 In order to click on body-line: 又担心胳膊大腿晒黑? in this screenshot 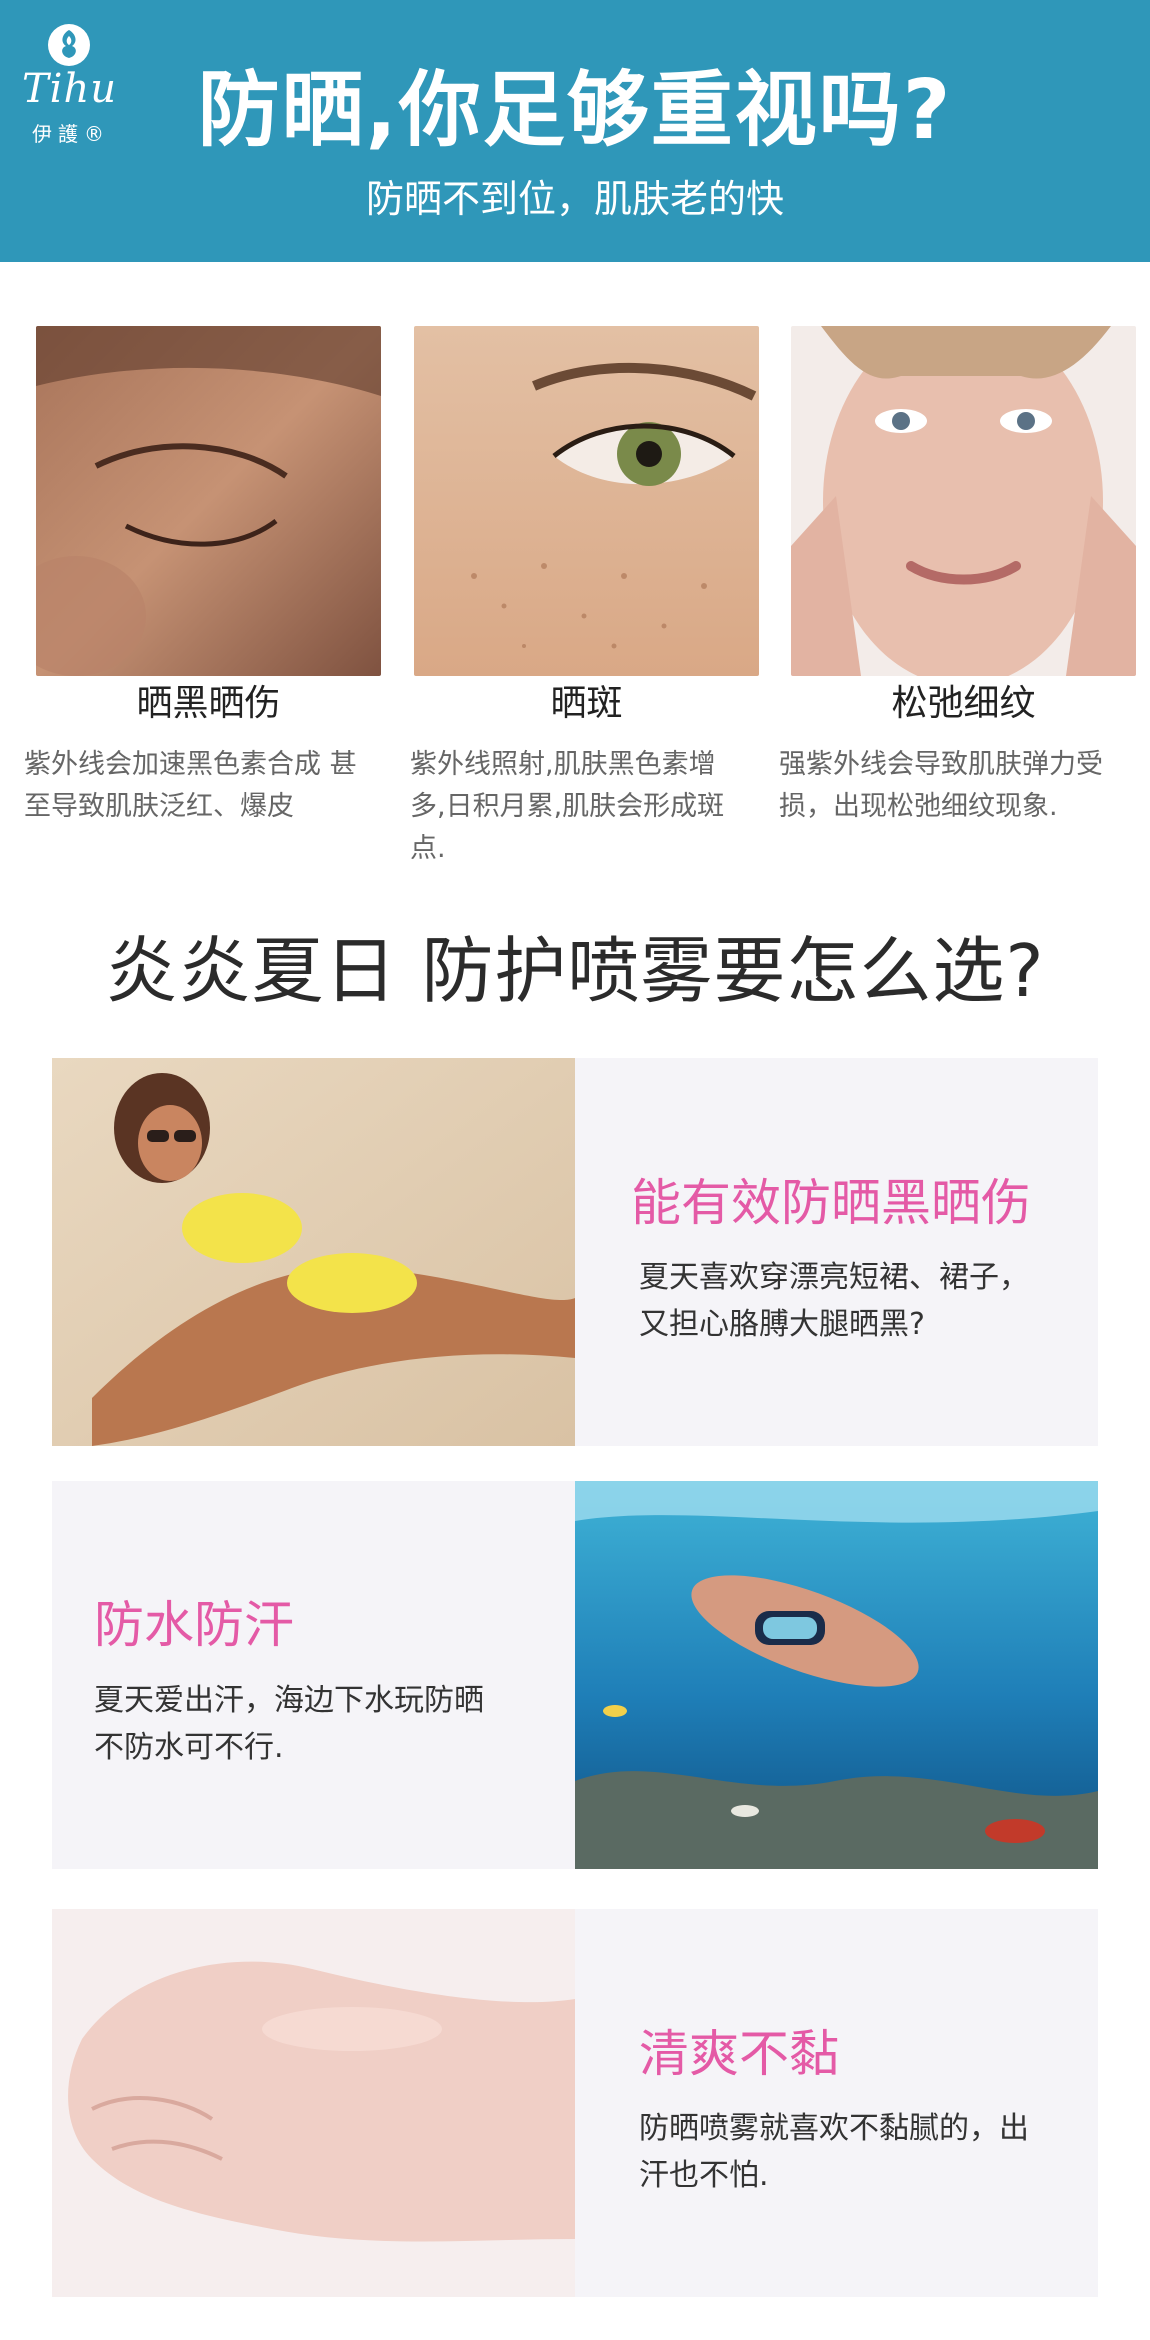, I will do `click(782, 1324)`.